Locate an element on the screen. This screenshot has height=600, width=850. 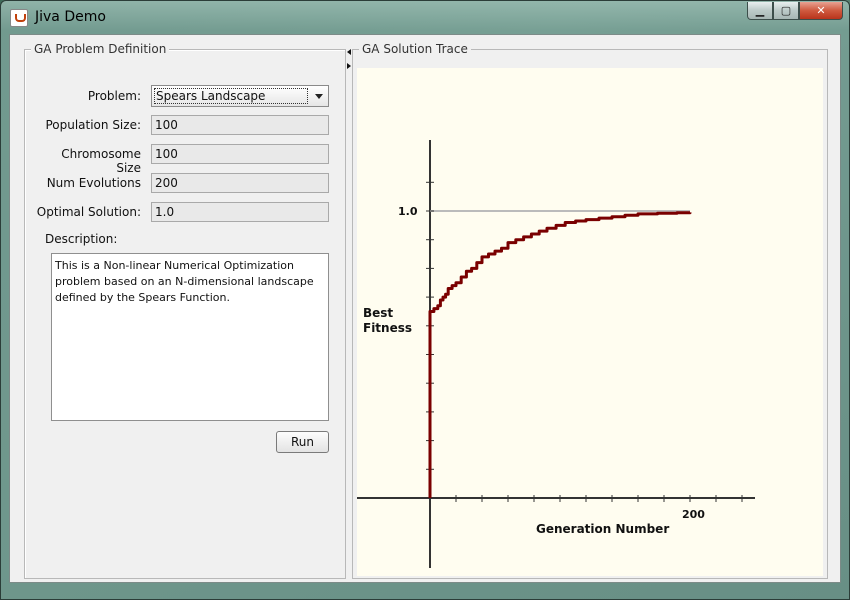
best-fitness-series-line is located at coordinates (560, 354).